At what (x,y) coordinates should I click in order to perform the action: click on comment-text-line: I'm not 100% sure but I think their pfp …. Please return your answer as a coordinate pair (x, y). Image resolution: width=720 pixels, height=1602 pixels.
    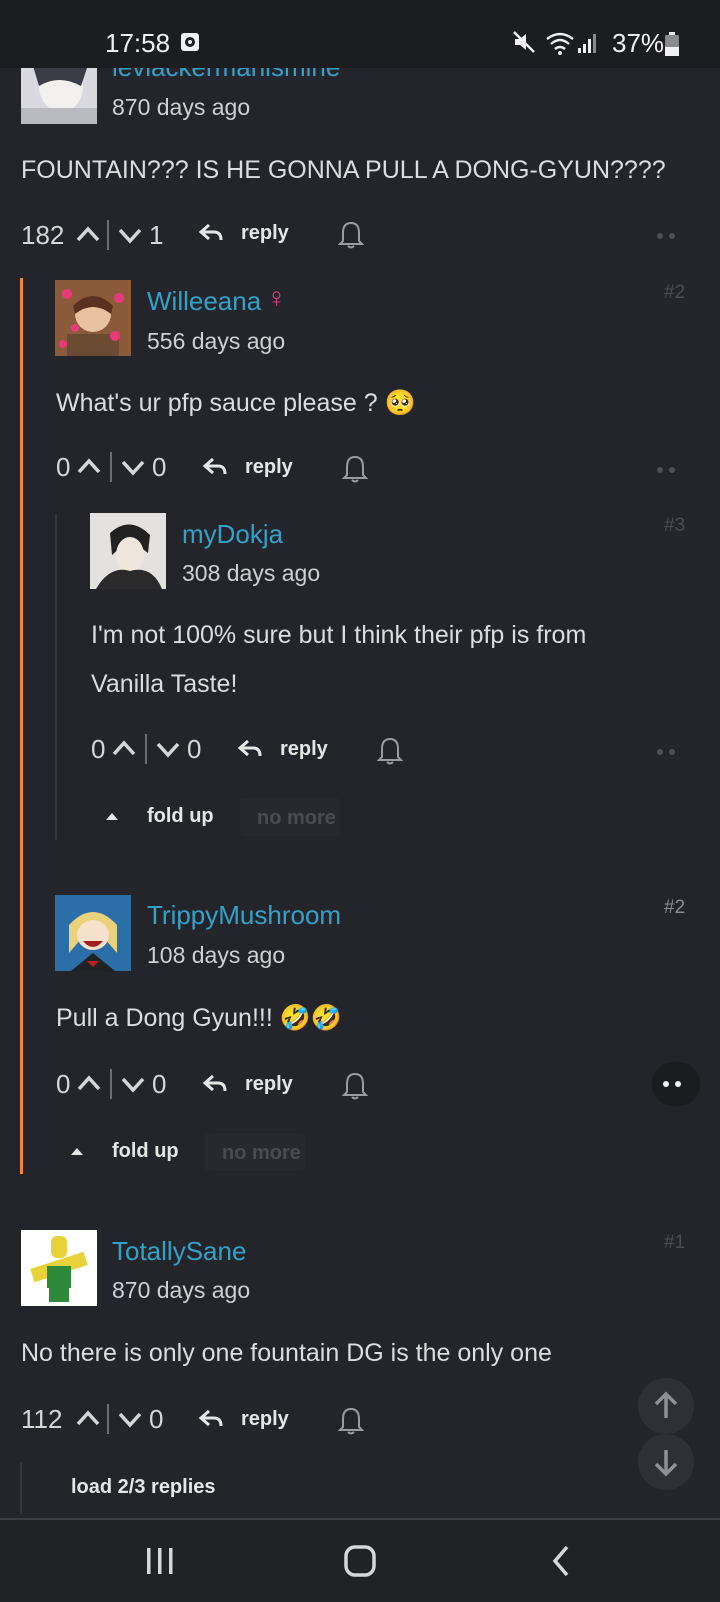
    Looking at the image, I should click on (339, 635).